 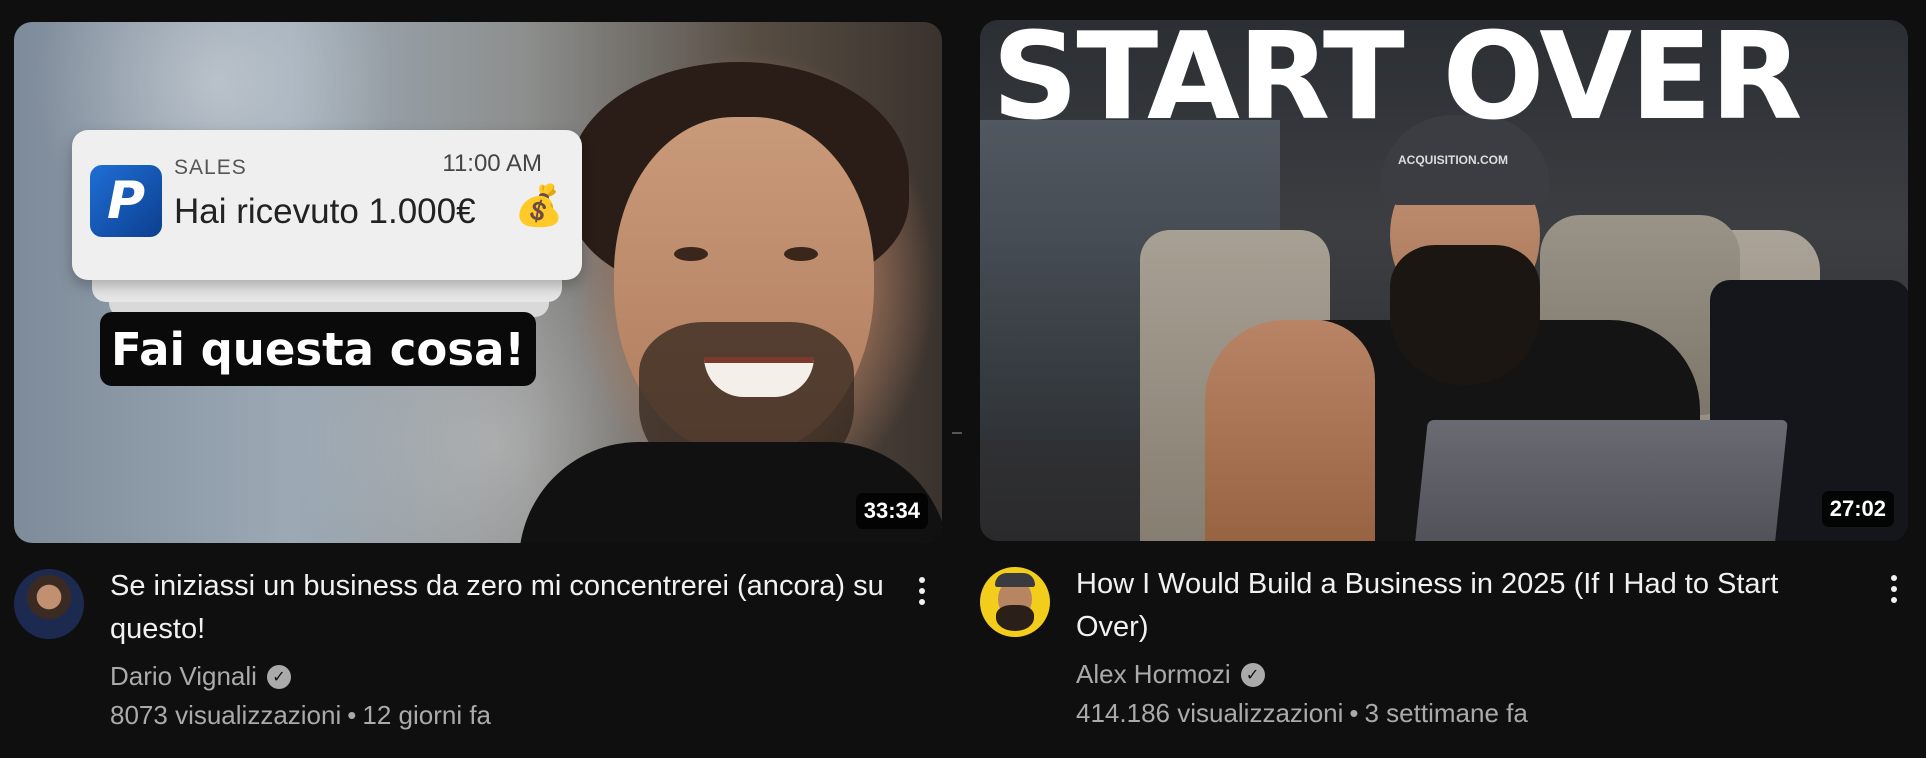 I want to click on thumbnail-caption-text: Fai questa cosa!, so click(x=318, y=349).